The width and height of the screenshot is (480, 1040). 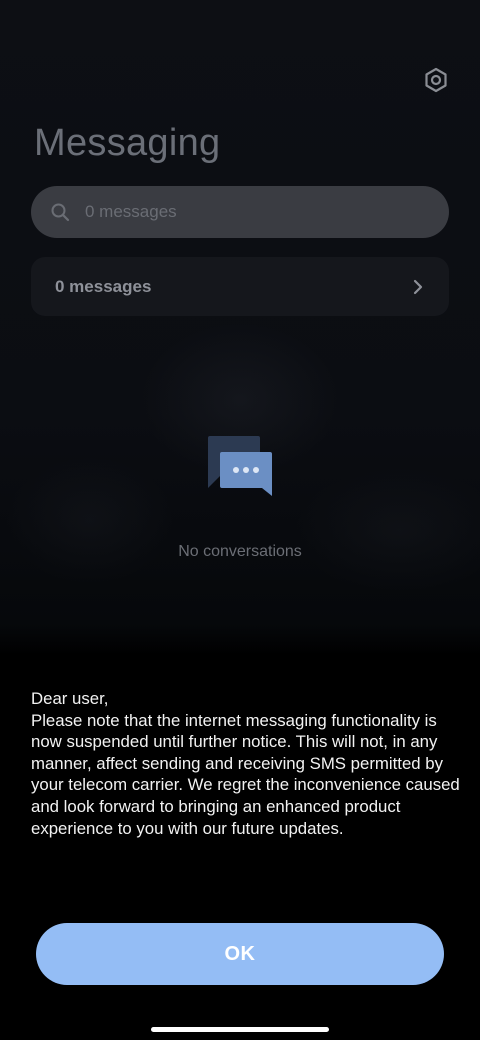 What do you see at coordinates (240, 551) in the screenshot?
I see `empty-state-text: No conversations` at bounding box center [240, 551].